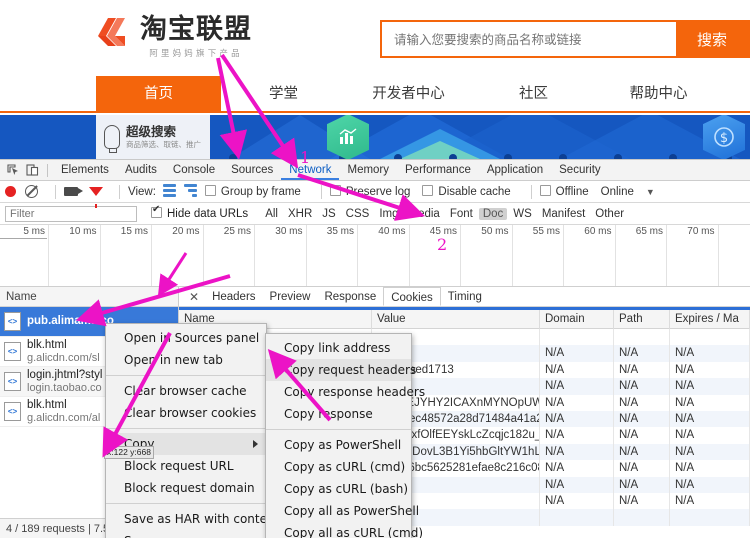 This screenshot has height=538, width=750. I want to click on devtools-tab-performance: Performance, so click(438, 170).